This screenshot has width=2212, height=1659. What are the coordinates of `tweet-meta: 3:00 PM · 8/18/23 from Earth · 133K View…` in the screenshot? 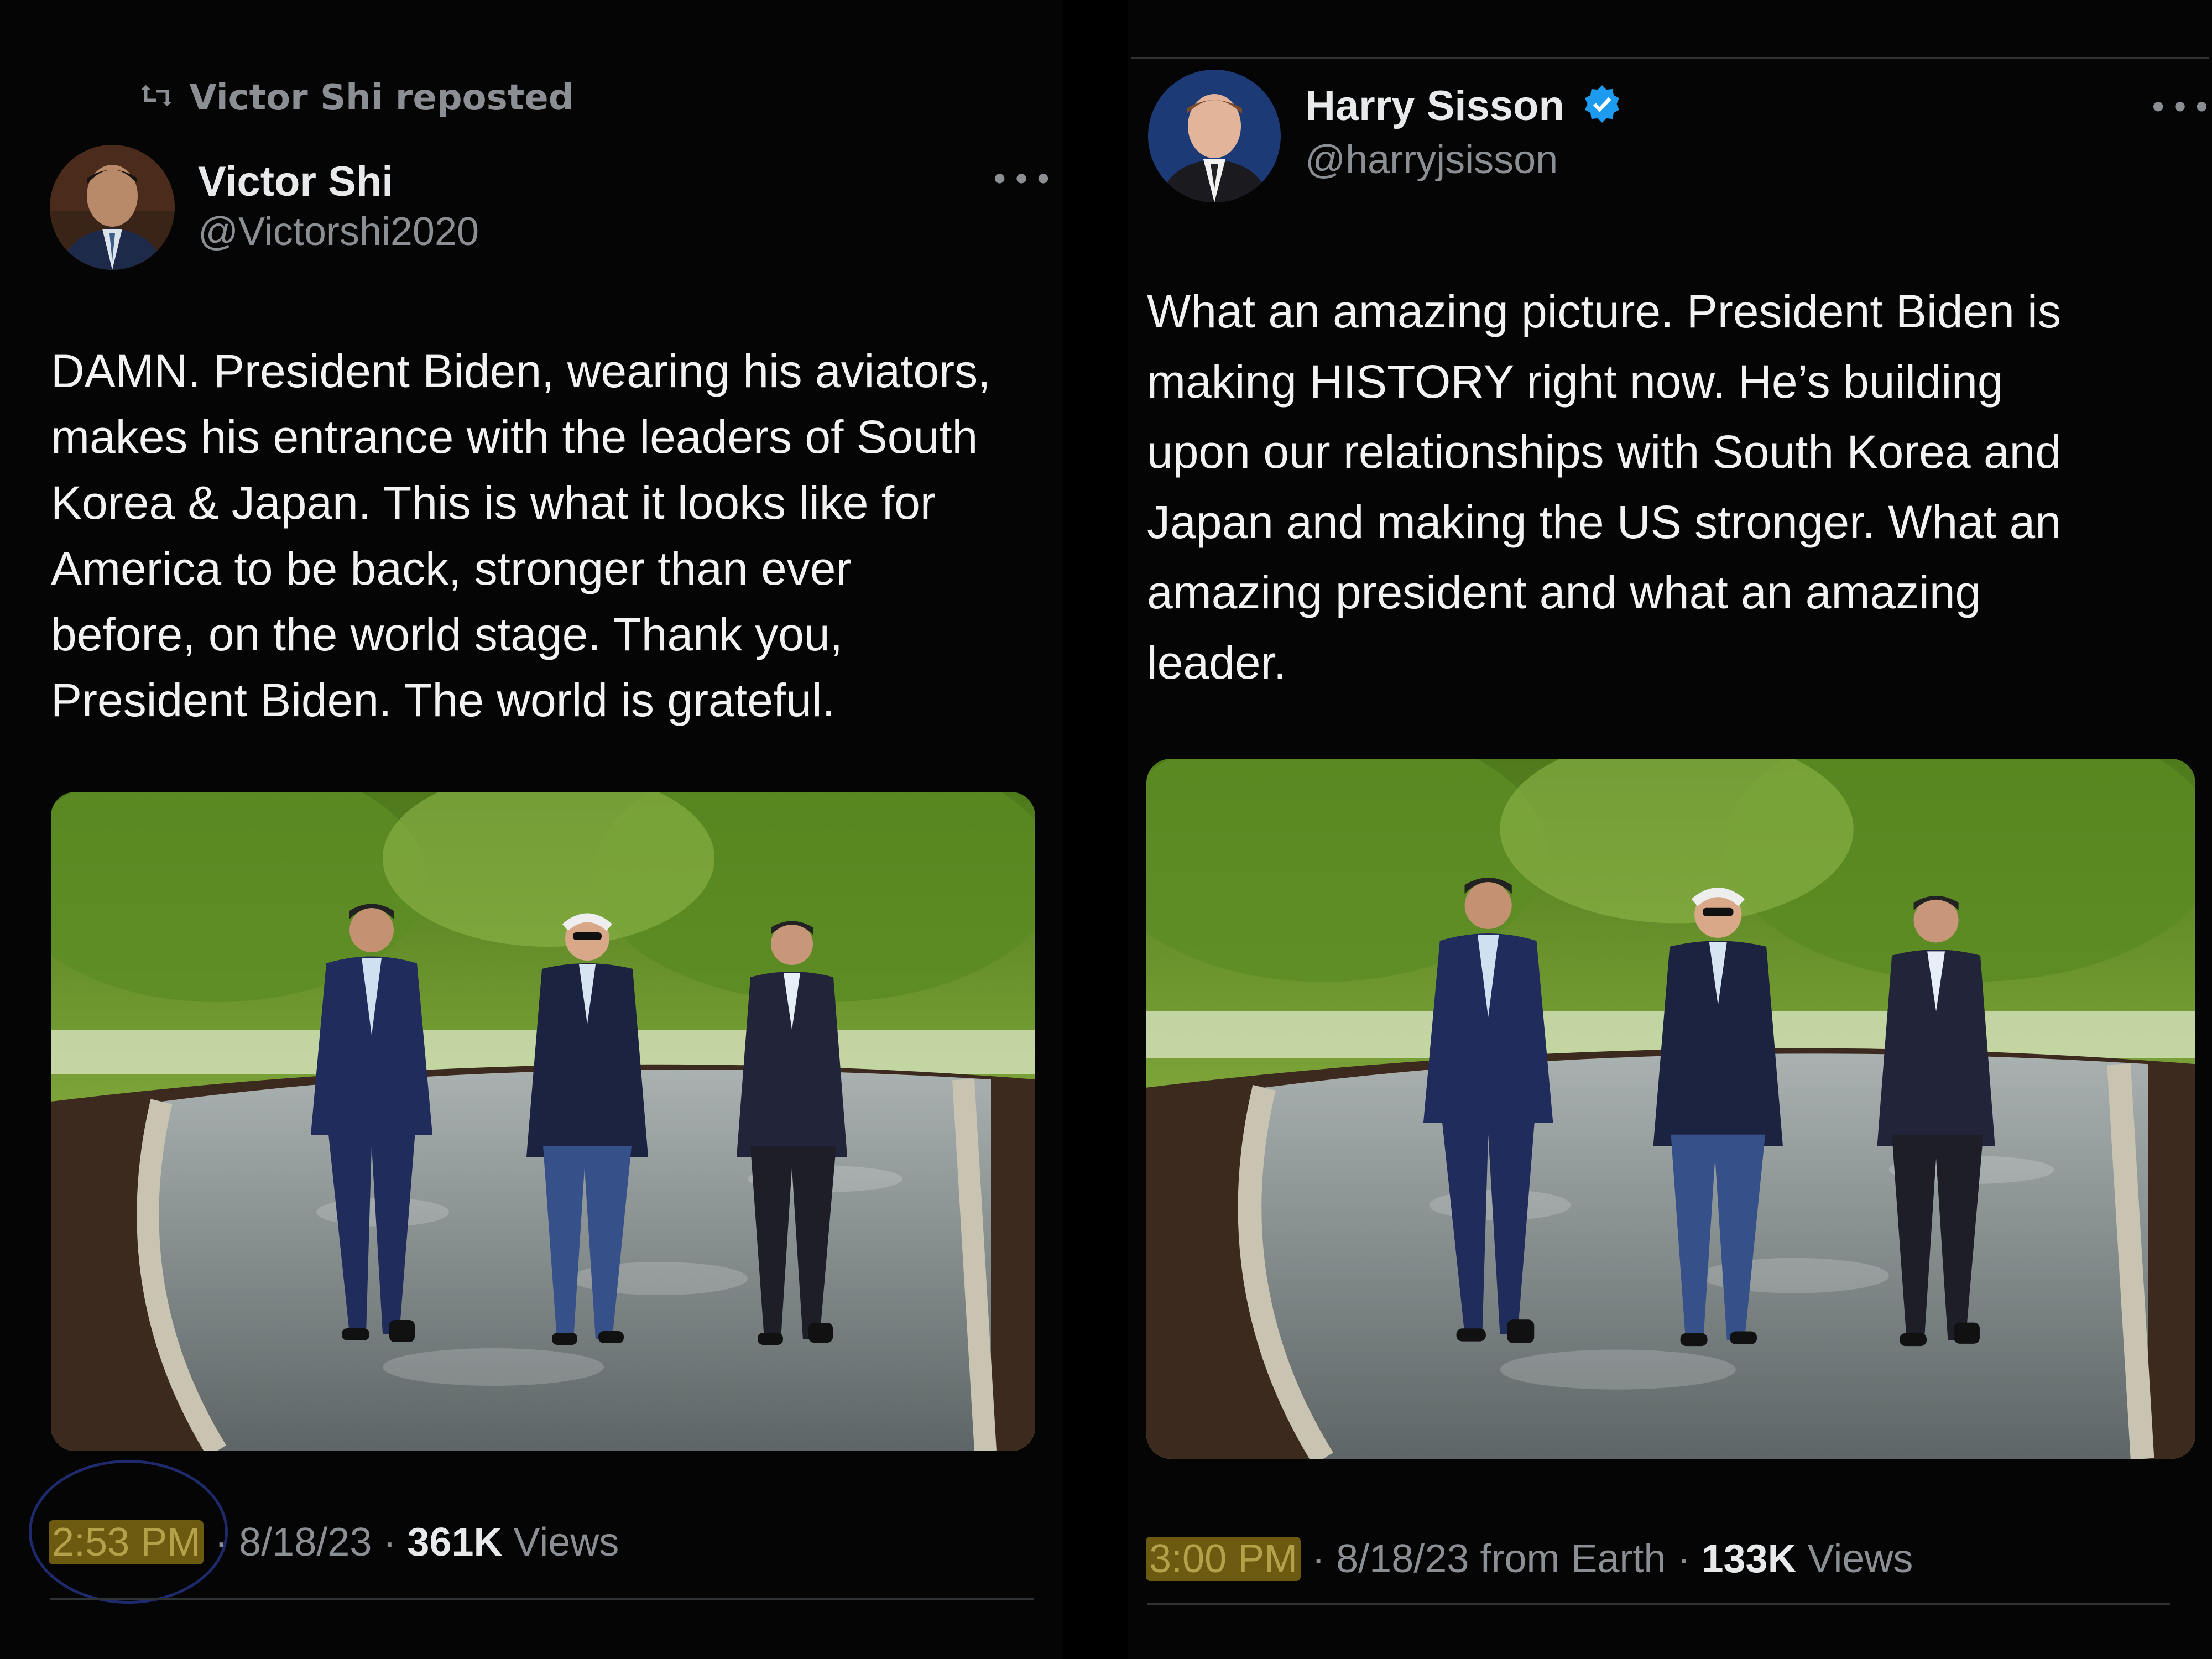 It's located at (1529, 1559).